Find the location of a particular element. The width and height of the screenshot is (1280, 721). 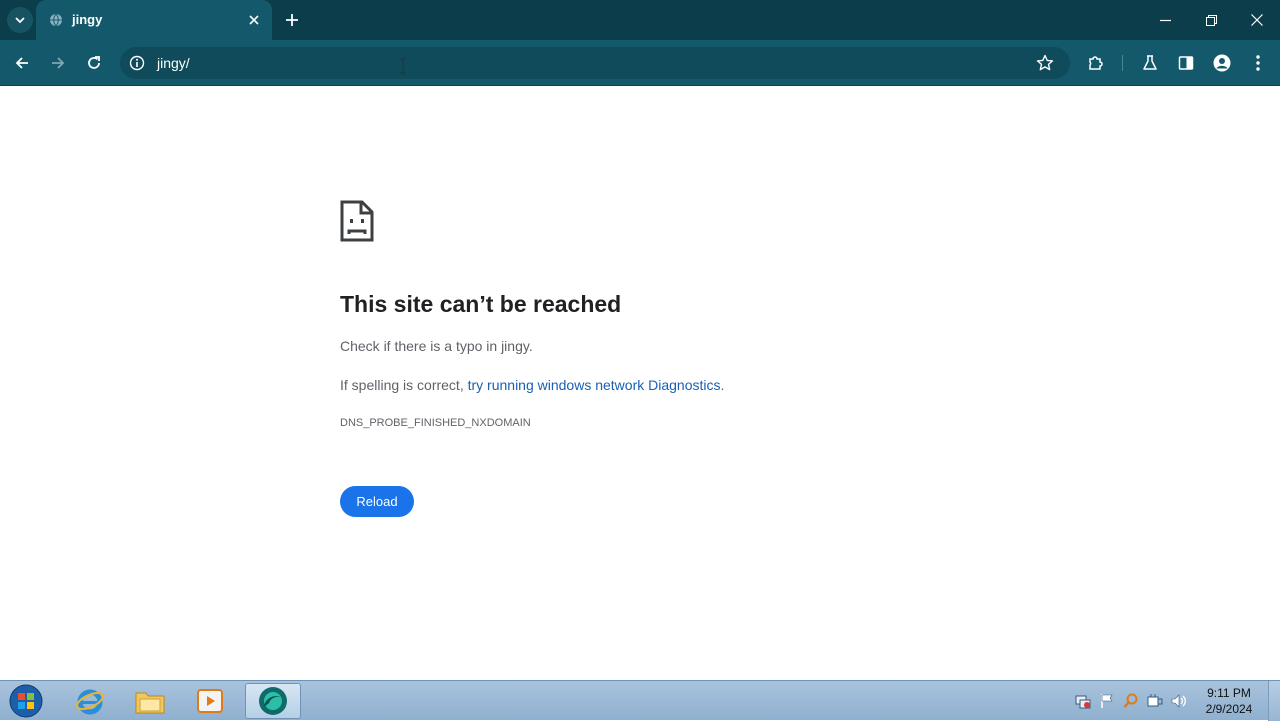

new-tab-button is located at coordinates (292, 20).